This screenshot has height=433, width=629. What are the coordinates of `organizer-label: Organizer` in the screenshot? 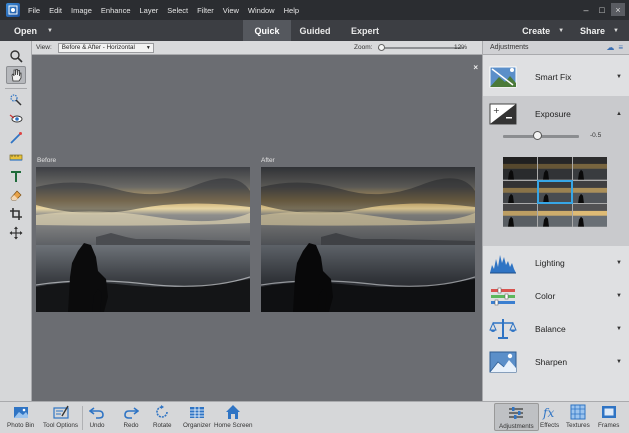 It's located at (197, 425).